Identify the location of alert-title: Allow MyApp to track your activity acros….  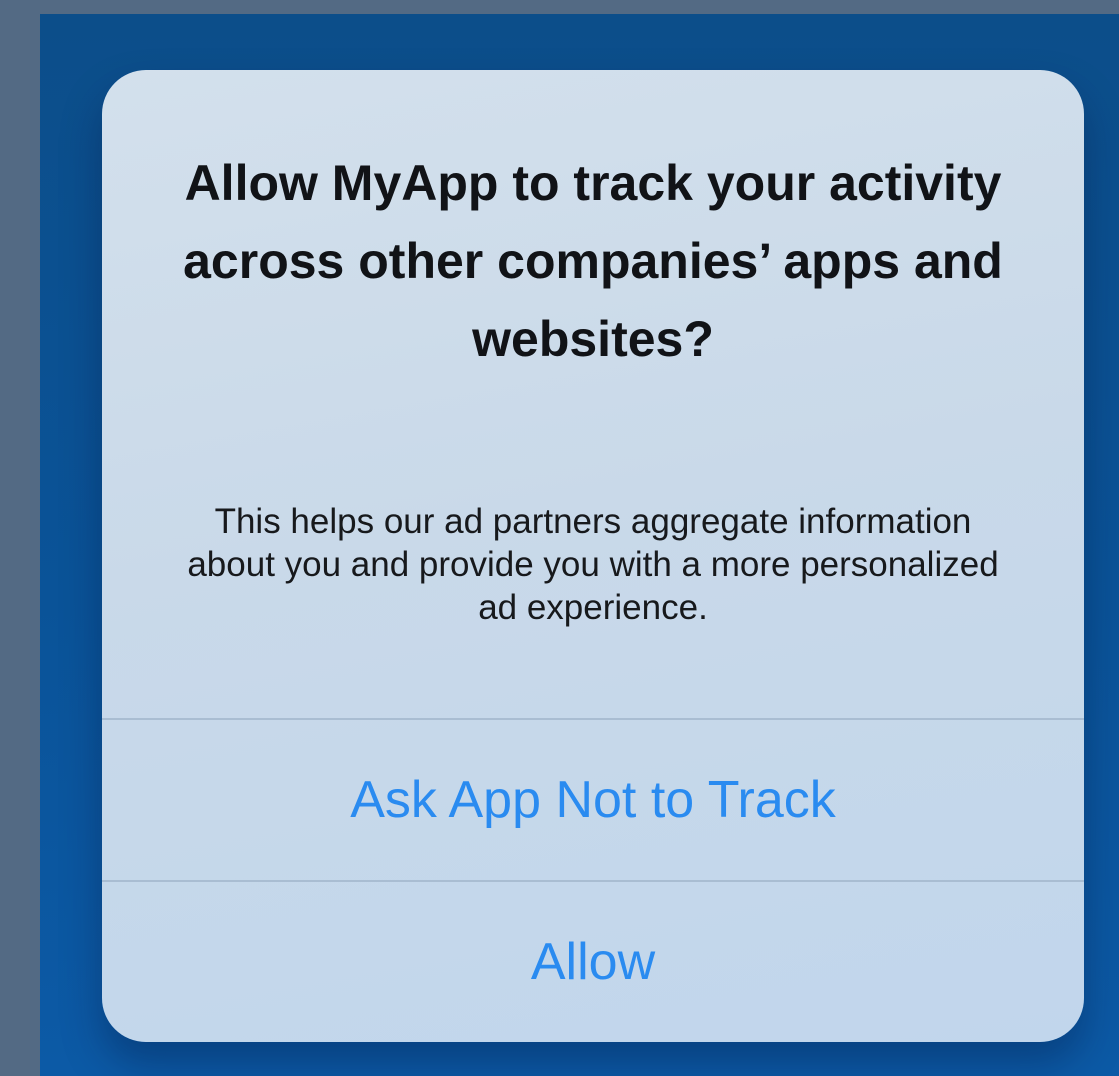
(593, 261).